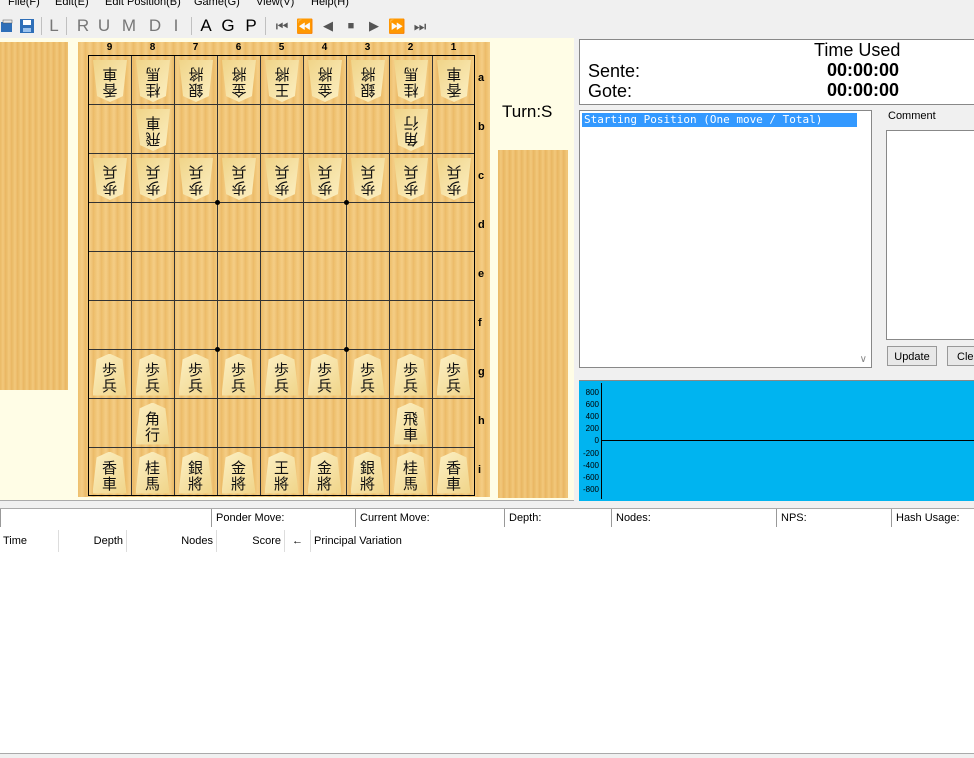 Image resolution: width=974 pixels, height=758 pixels. What do you see at coordinates (592, 429) in the screenshot?
I see `graph-tick-label: 200` at bounding box center [592, 429].